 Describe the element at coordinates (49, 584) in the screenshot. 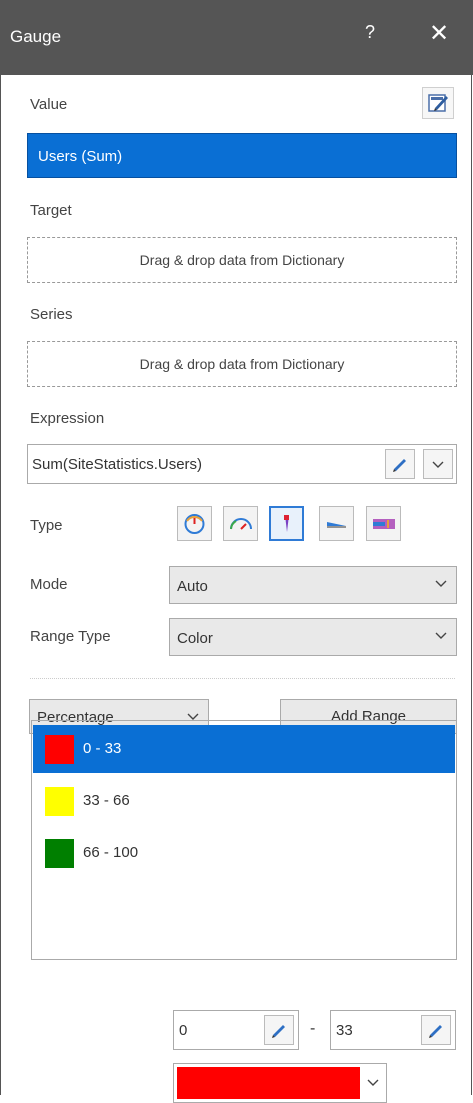

I see `mode-label: Mode` at that location.